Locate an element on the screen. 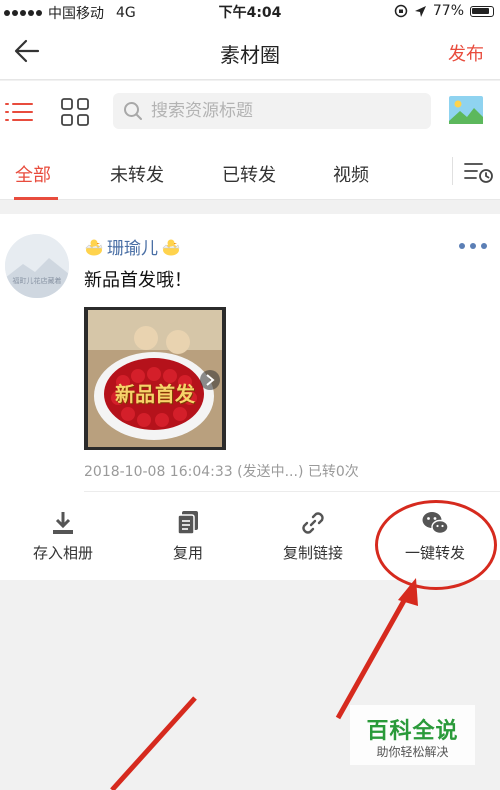  battery-icon is located at coordinates (482, 11).